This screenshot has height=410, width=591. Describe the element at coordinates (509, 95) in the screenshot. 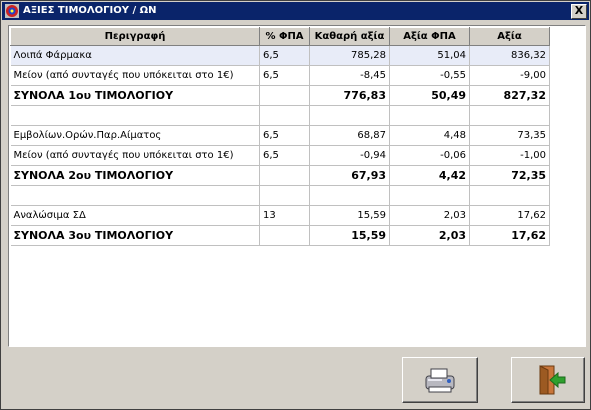

I see `cell-total-value: 827,32` at that location.